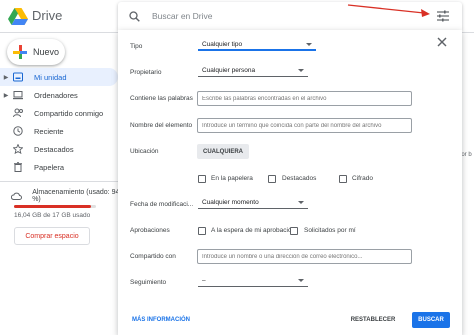 The image size is (474, 335). What do you see at coordinates (294, 231) in the screenshot?
I see `requested-by-me-checkbox` at bounding box center [294, 231].